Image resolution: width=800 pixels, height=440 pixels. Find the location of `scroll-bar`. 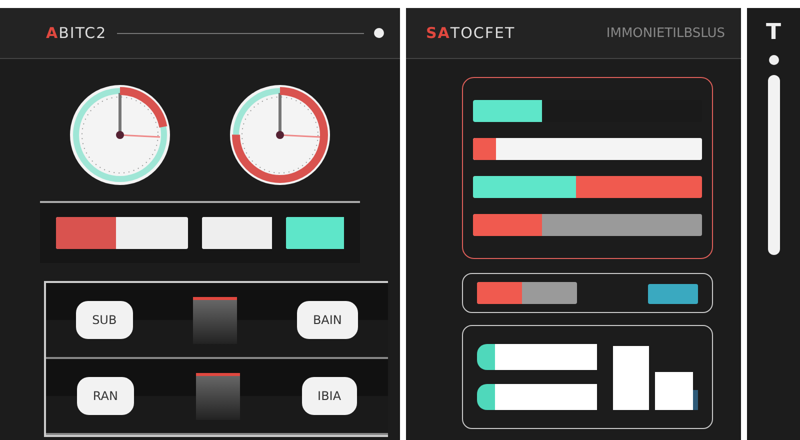

scroll-bar is located at coordinates (774, 165).